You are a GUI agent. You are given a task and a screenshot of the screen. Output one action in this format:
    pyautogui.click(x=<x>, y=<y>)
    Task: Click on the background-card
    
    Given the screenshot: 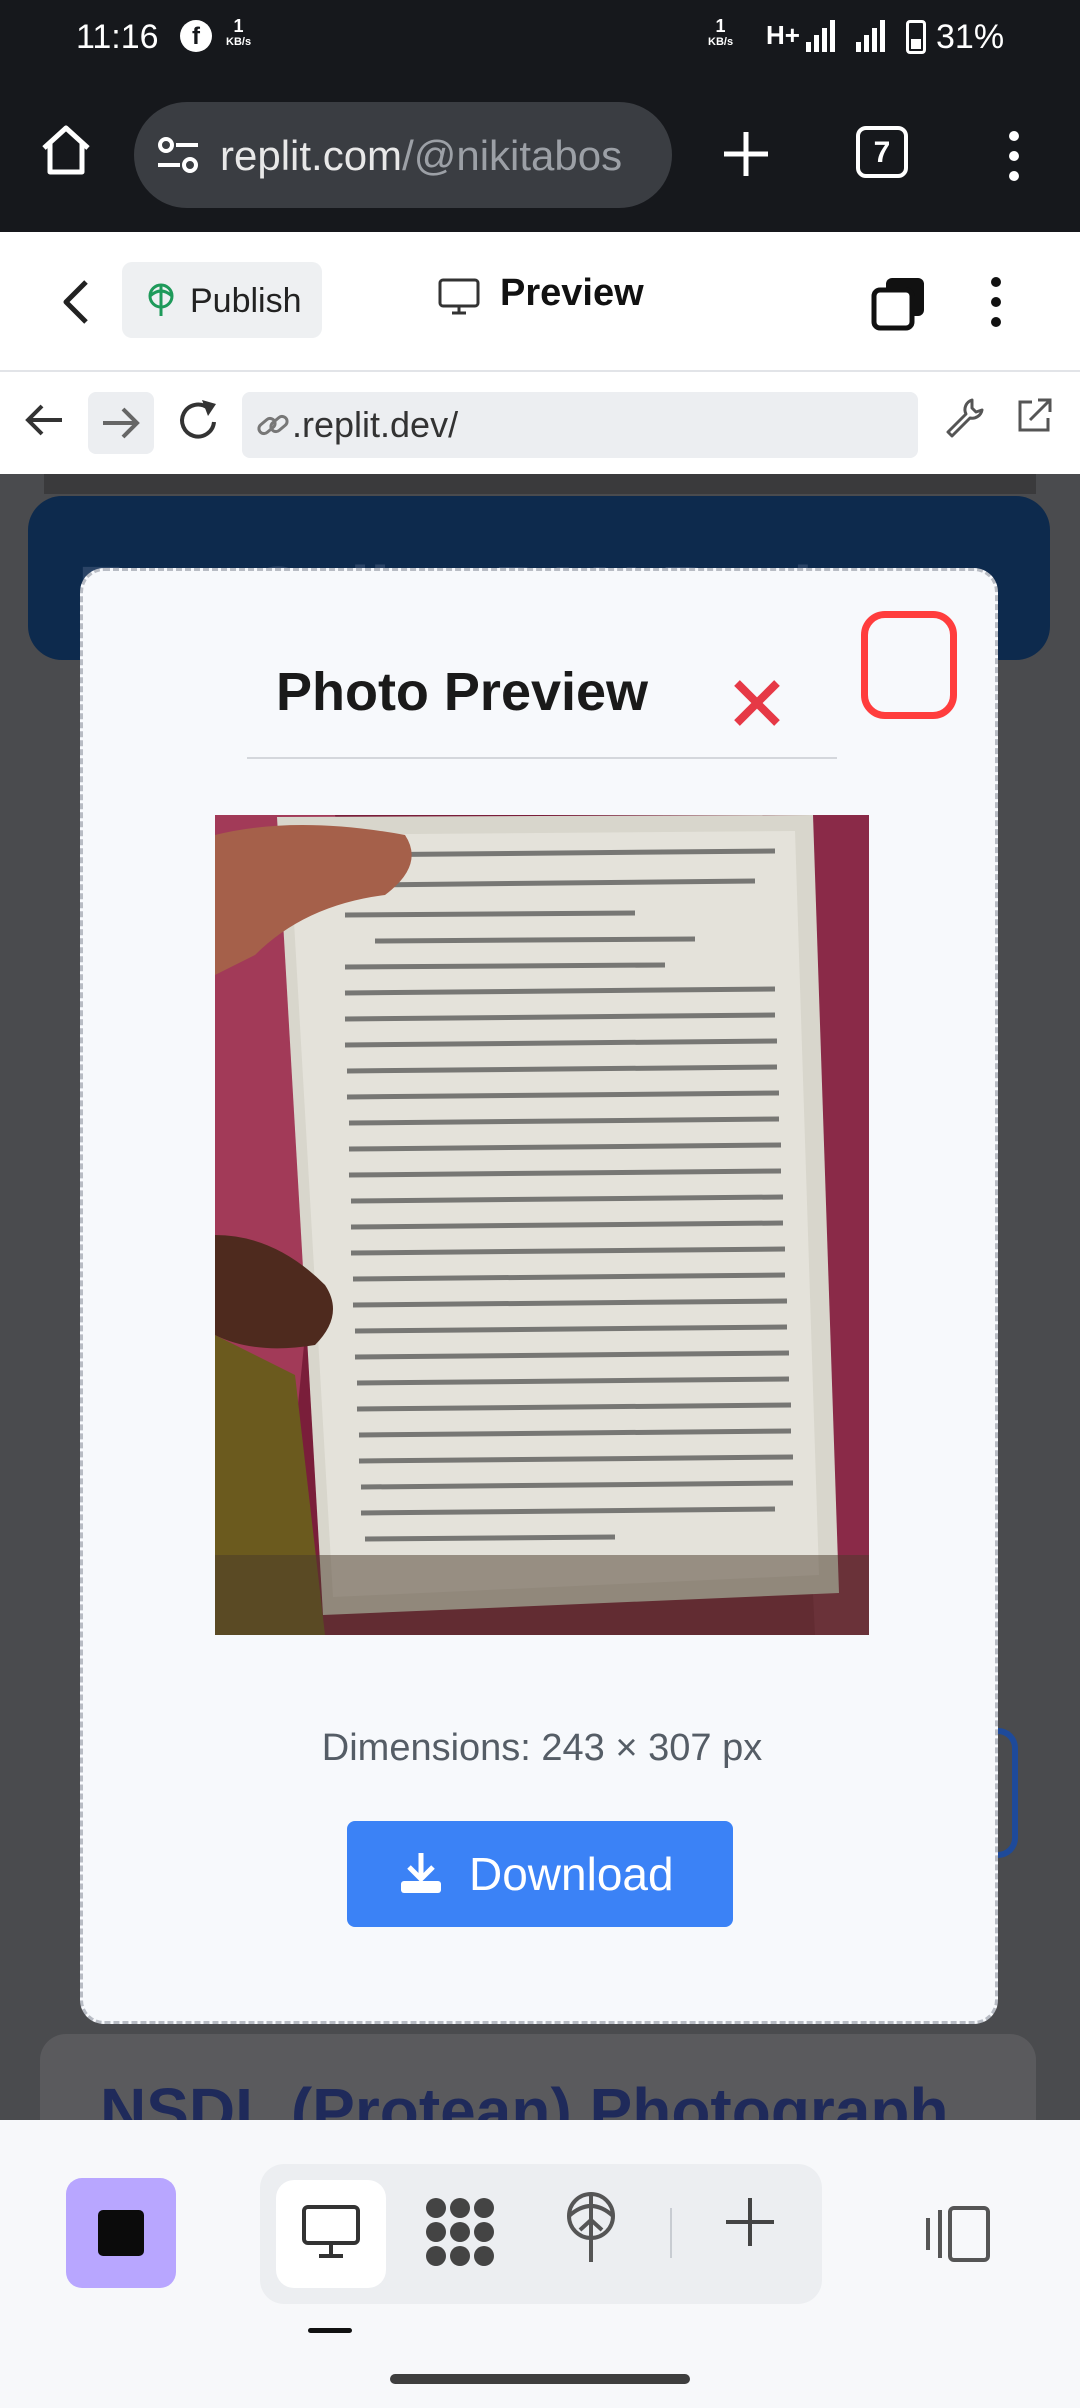 What is the action you would take?
    pyautogui.click(x=540, y=484)
    